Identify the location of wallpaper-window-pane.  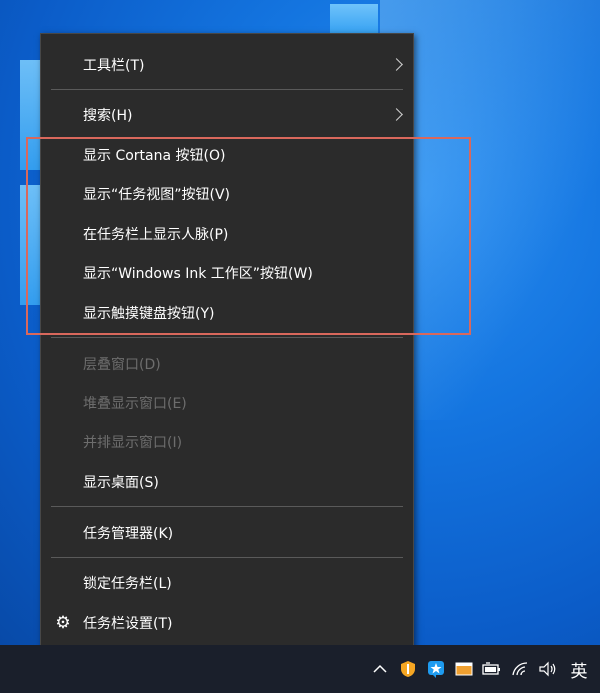
(354, 19).